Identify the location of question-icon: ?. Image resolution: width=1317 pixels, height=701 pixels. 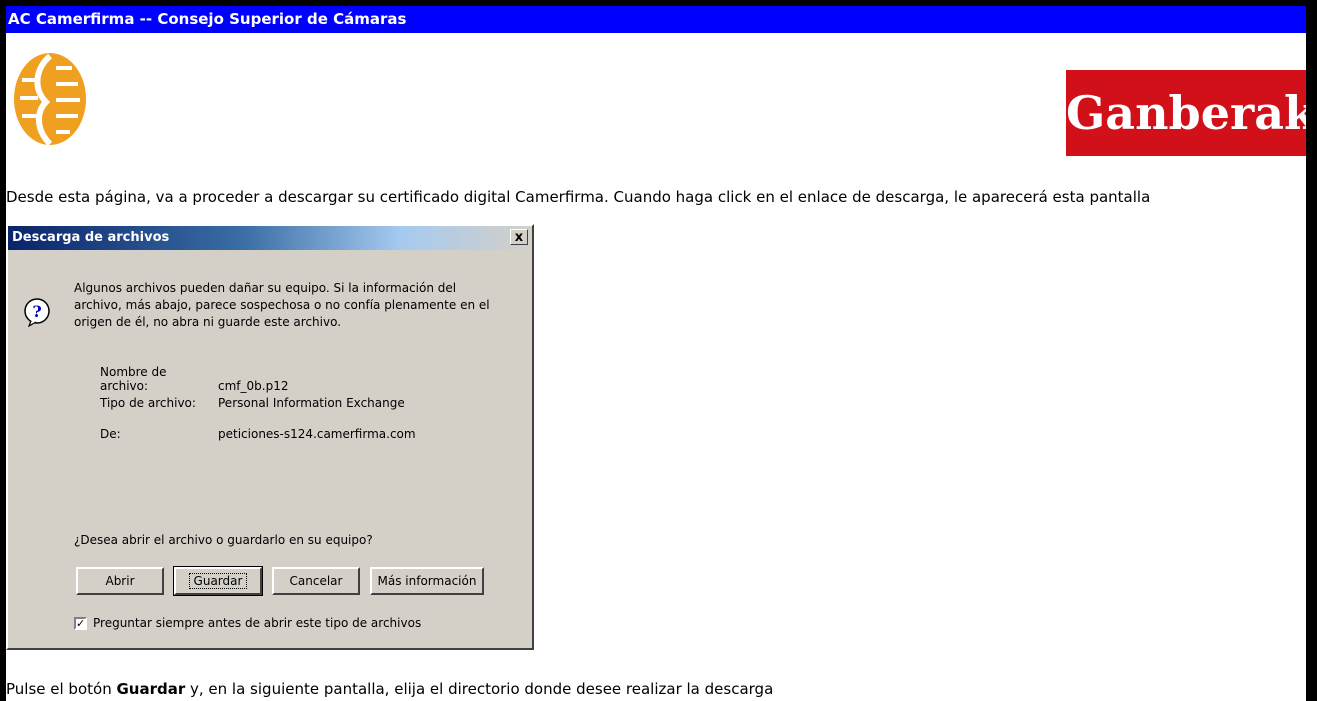
(37, 312).